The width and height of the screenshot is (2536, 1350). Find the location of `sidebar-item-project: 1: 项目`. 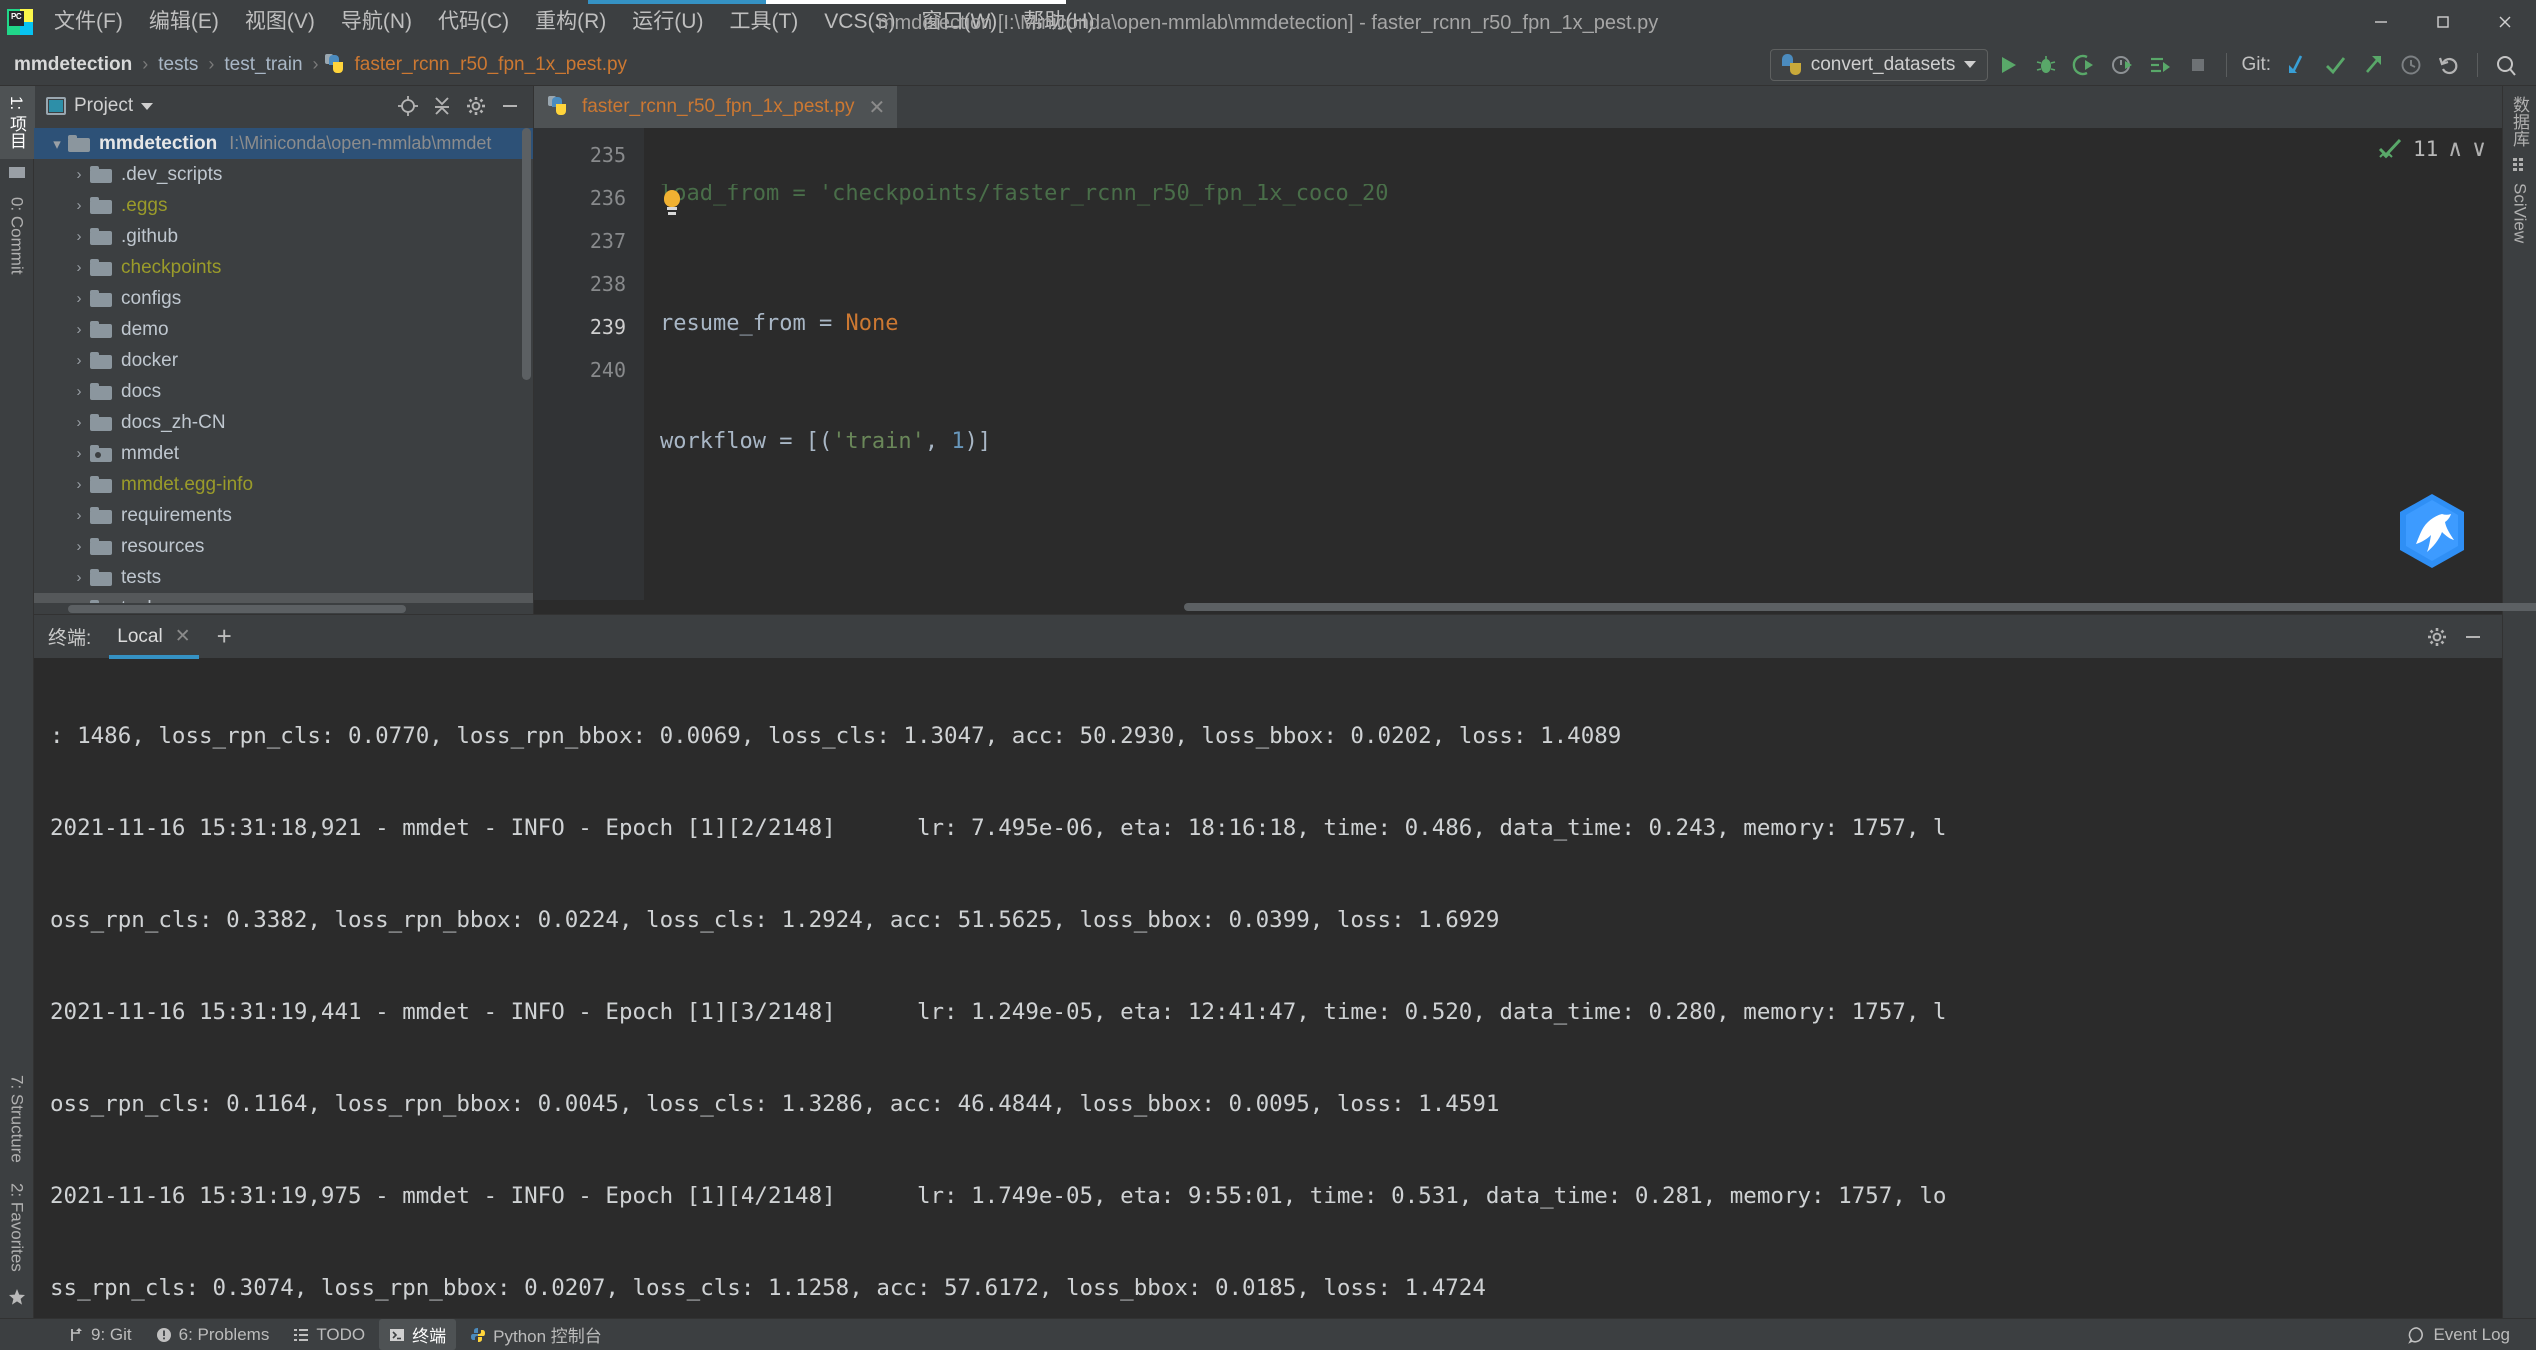

sidebar-item-project: 1: 项目 is located at coordinates (17, 122).